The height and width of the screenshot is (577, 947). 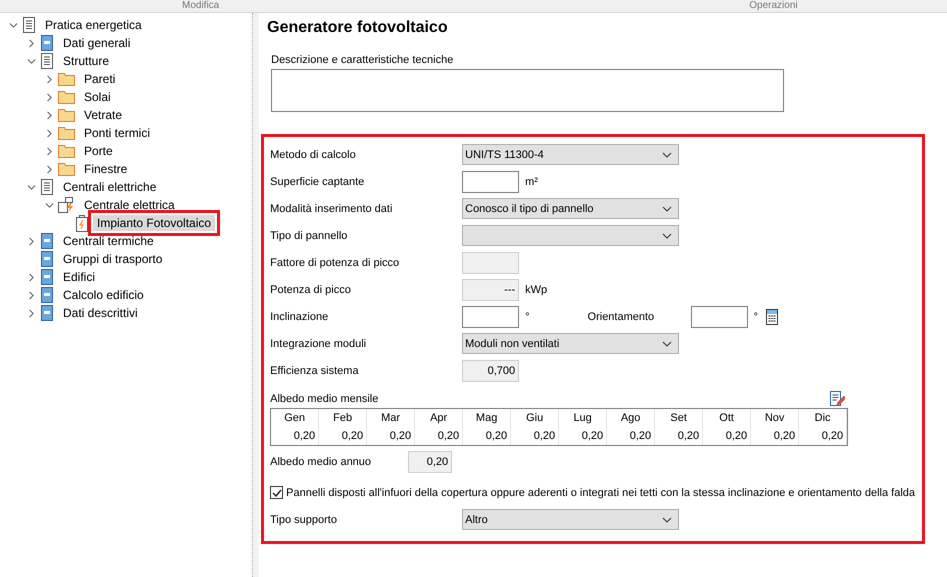 What do you see at coordinates (100, 313) in the screenshot?
I see `tree-item: Dati descrittivi` at bounding box center [100, 313].